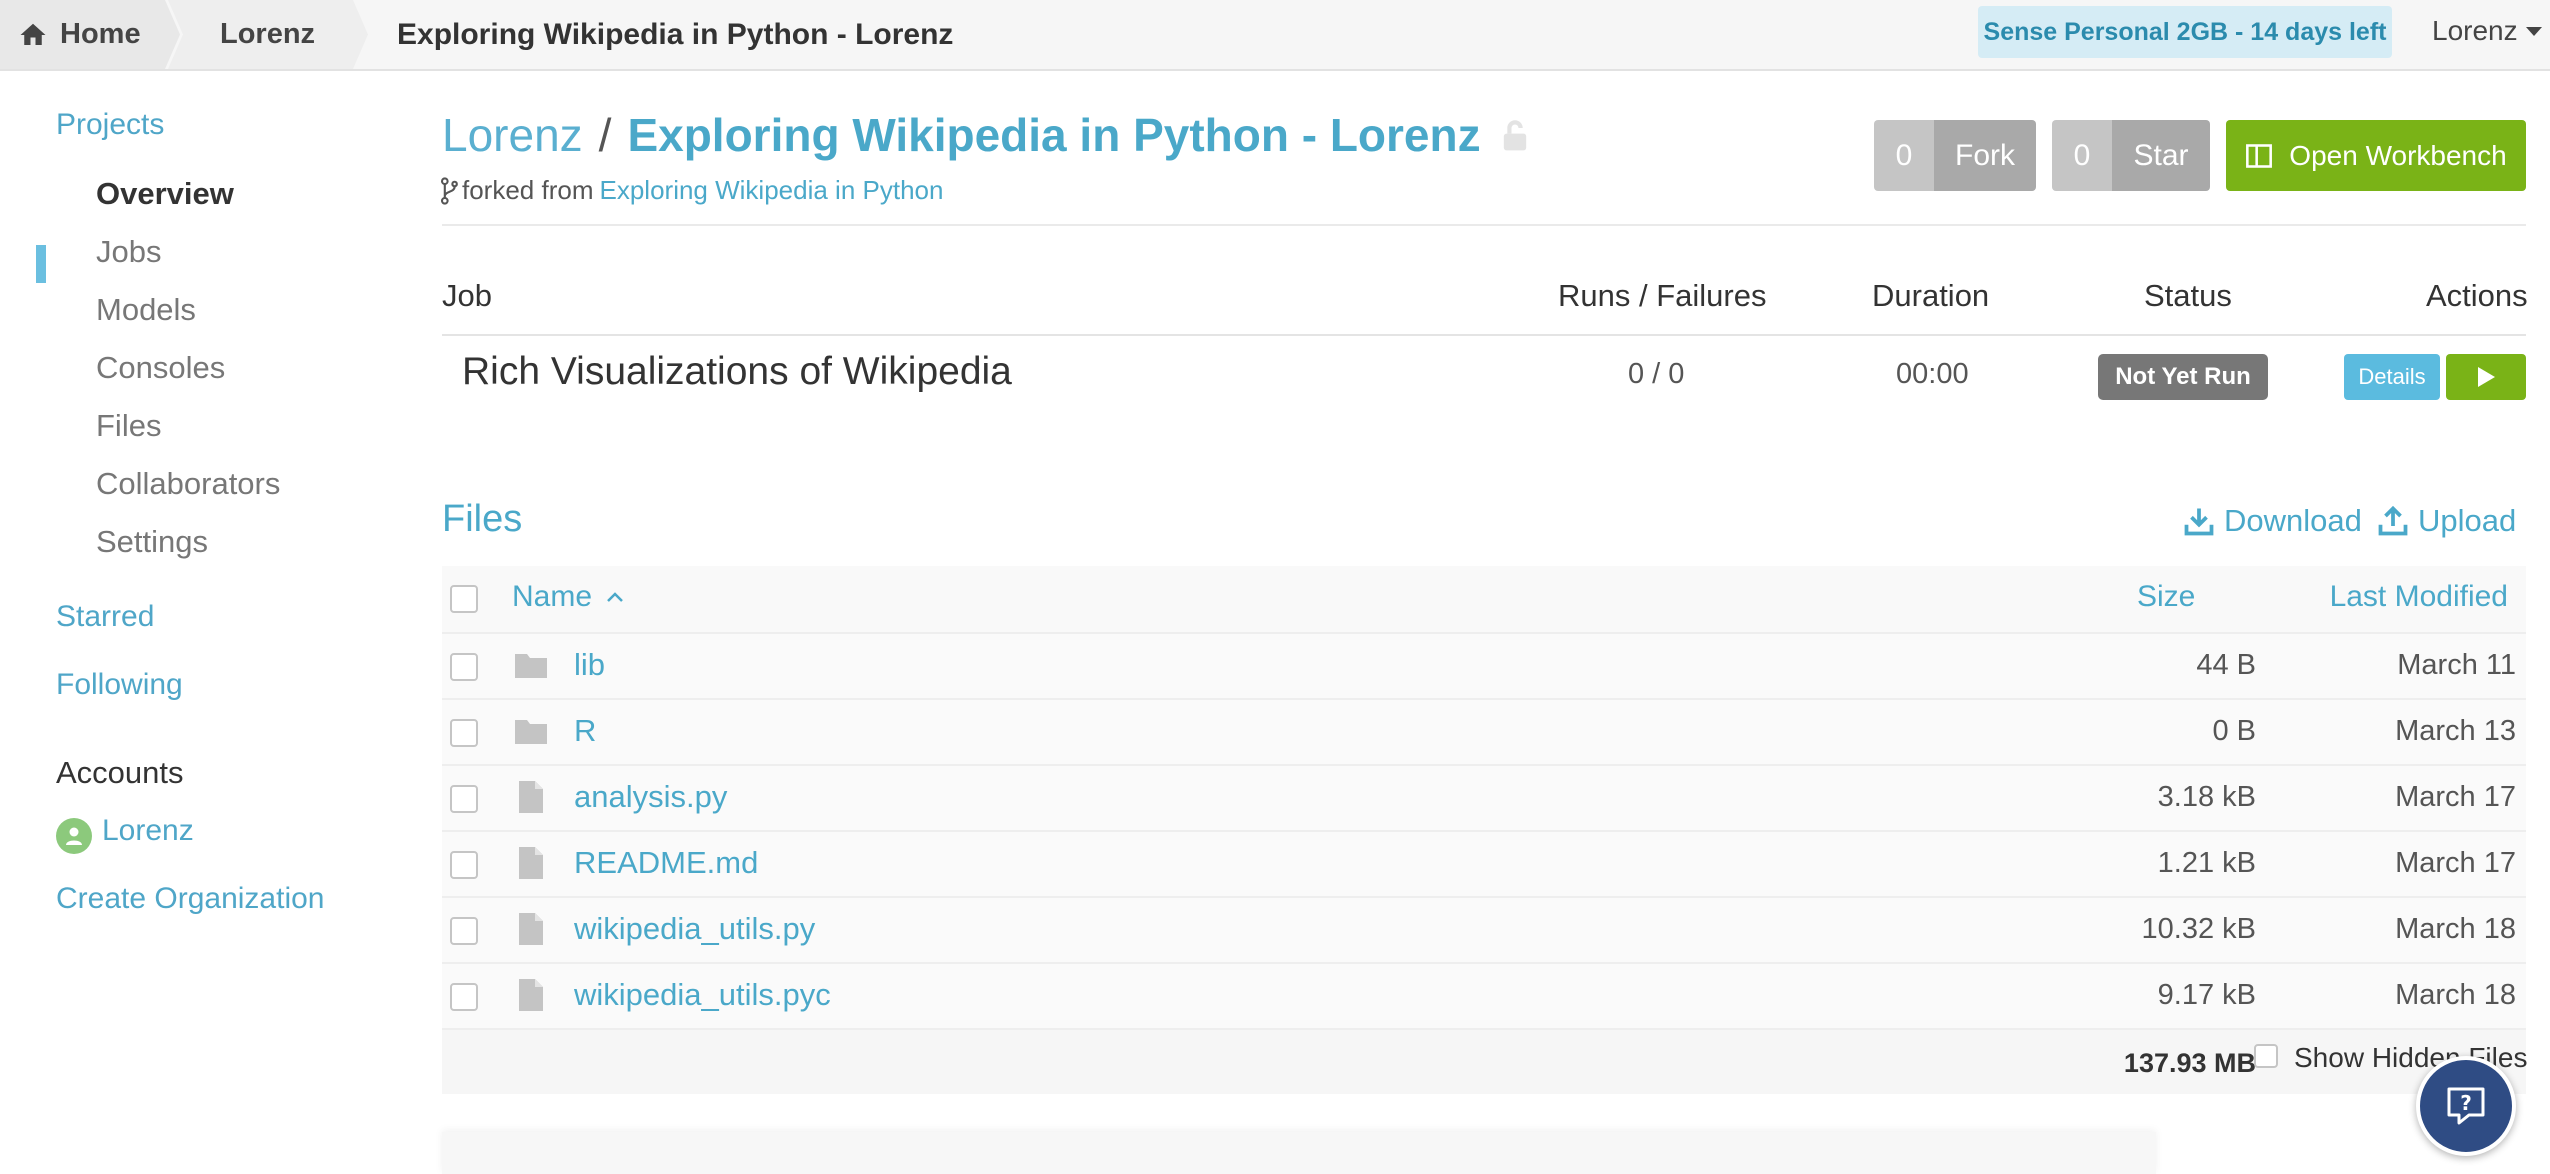 The height and width of the screenshot is (1174, 2550). Describe the element at coordinates (568, 597) in the screenshot. I see `name-column-header: Name` at that location.